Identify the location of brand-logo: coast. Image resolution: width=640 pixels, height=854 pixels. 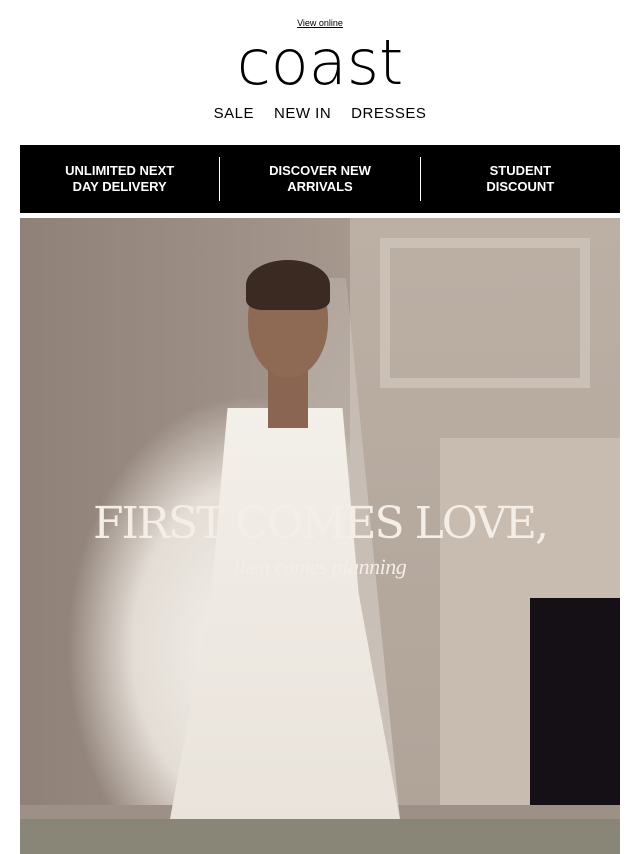
(320, 63).